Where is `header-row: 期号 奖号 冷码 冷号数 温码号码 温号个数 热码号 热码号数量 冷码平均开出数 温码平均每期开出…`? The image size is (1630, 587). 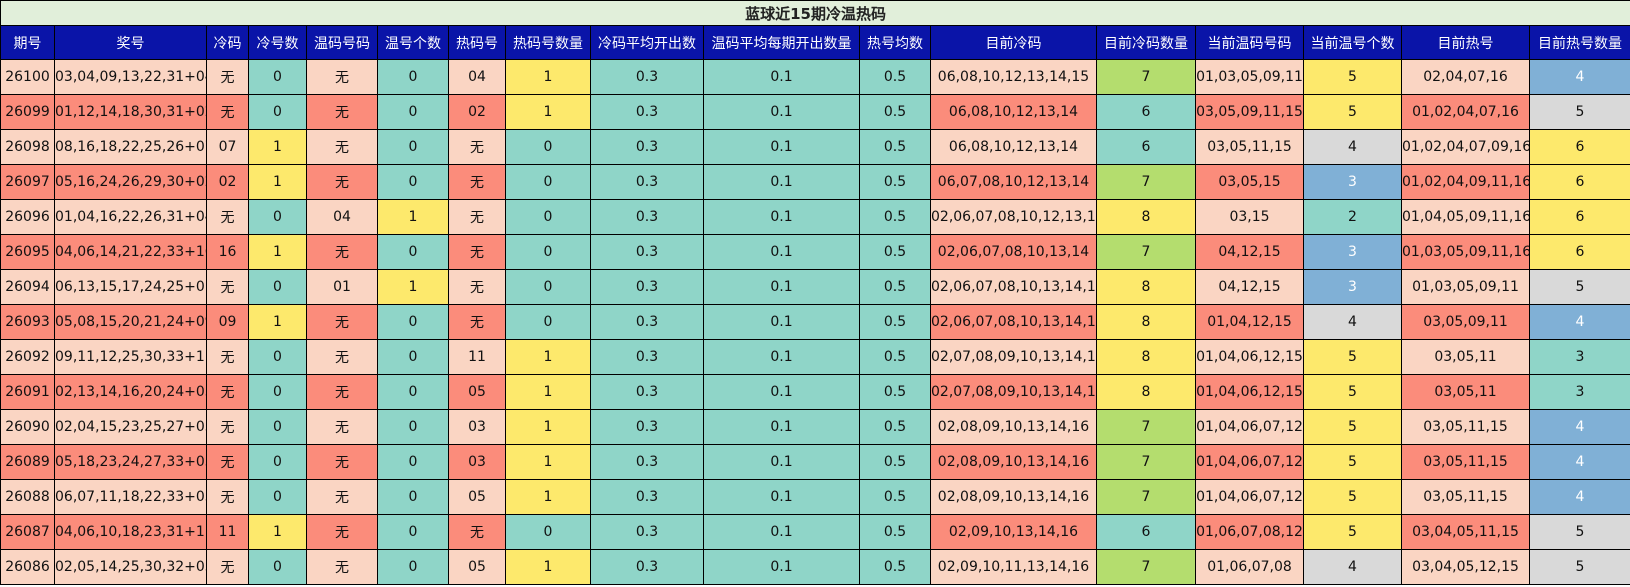
header-row: 期号 奖号 冷码 冷号数 温码号码 温号个数 热码号 热码号数量 冷码平均开出数 温码平均每期开出… is located at coordinates (815, 42).